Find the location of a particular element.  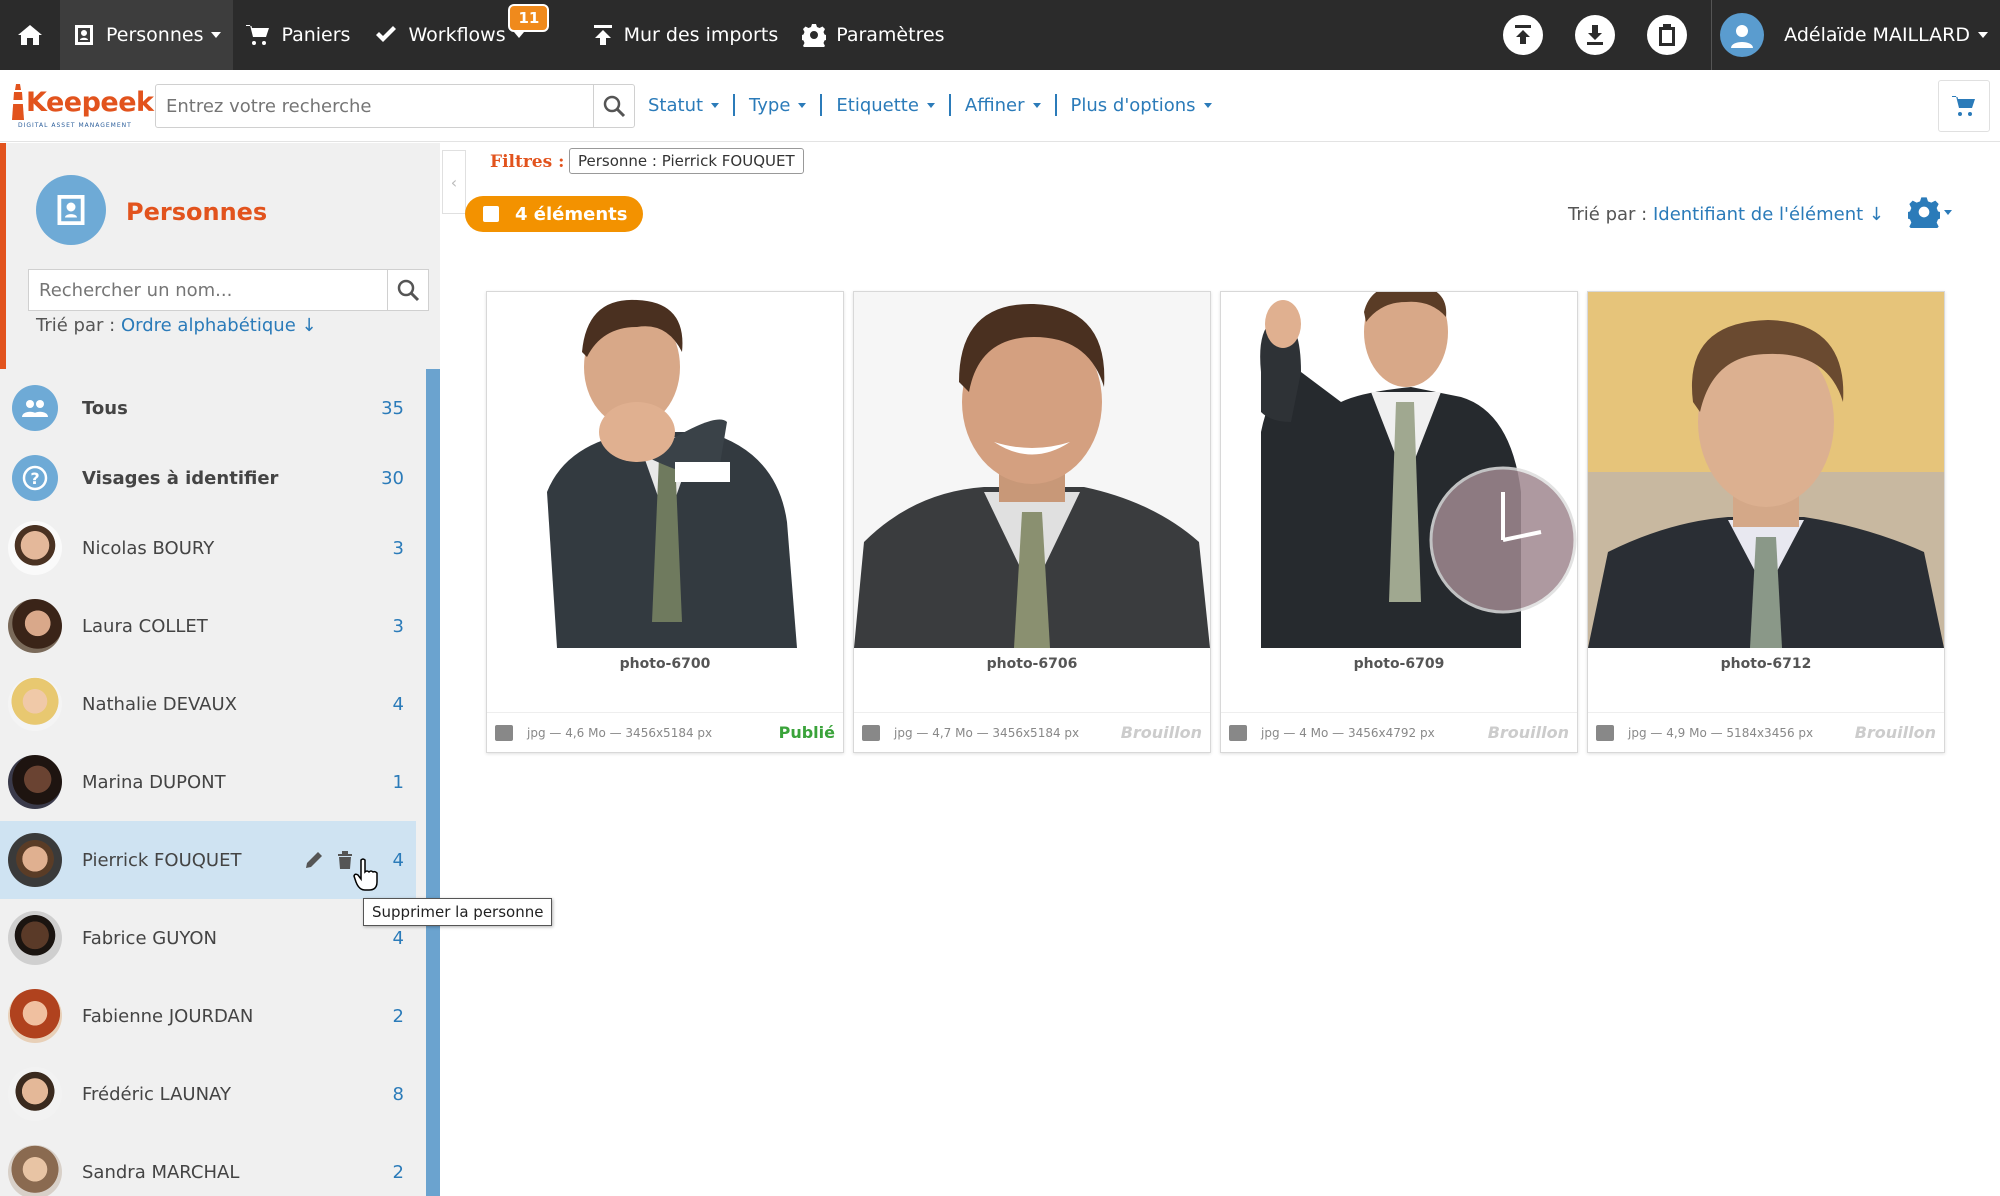

list-item-visages: ? Visages à identifier 30 is located at coordinates (208, 478).